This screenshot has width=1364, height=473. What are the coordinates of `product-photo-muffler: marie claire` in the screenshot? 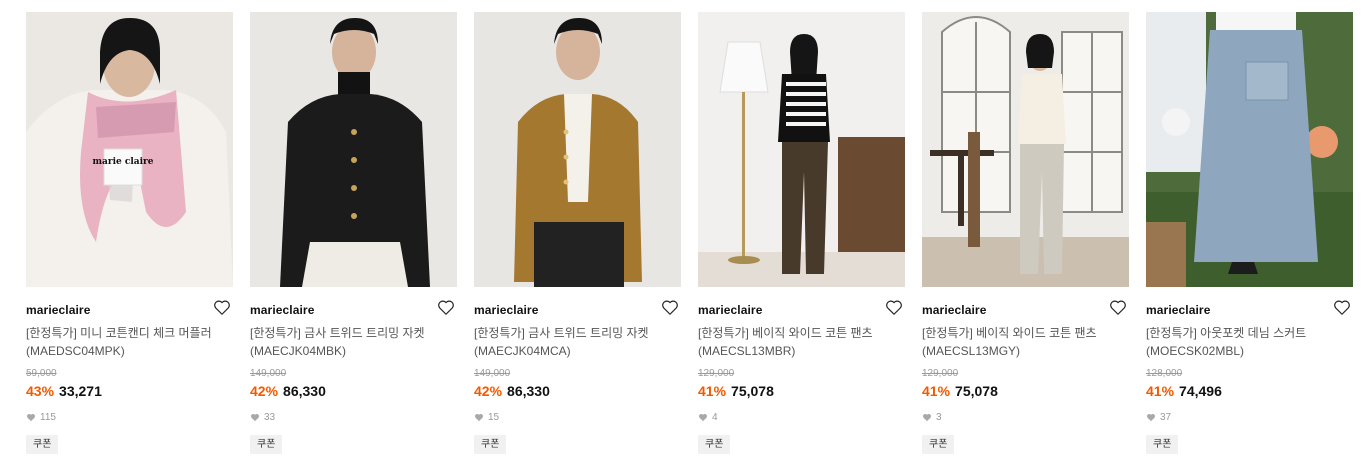 It's located at (129, 149).